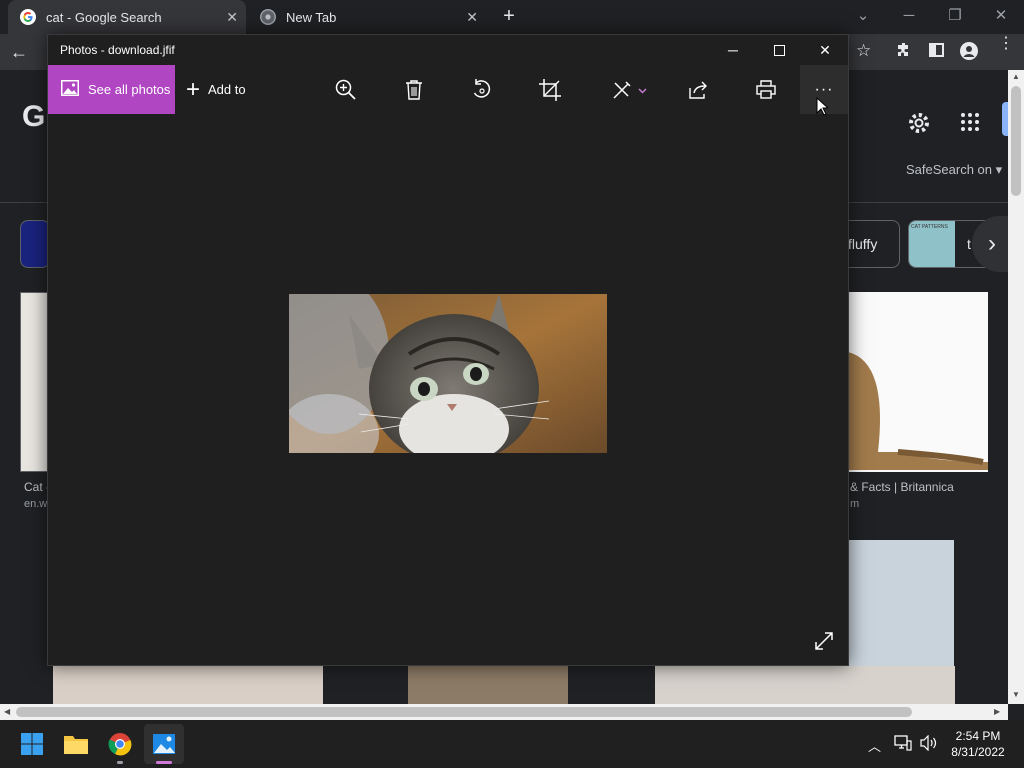 This screenshot has height=768, width=1024. What do you see at coordinates (642, 90) in the screenshot?
I see `chevron-down-icon` at bounding box center [642, 90].